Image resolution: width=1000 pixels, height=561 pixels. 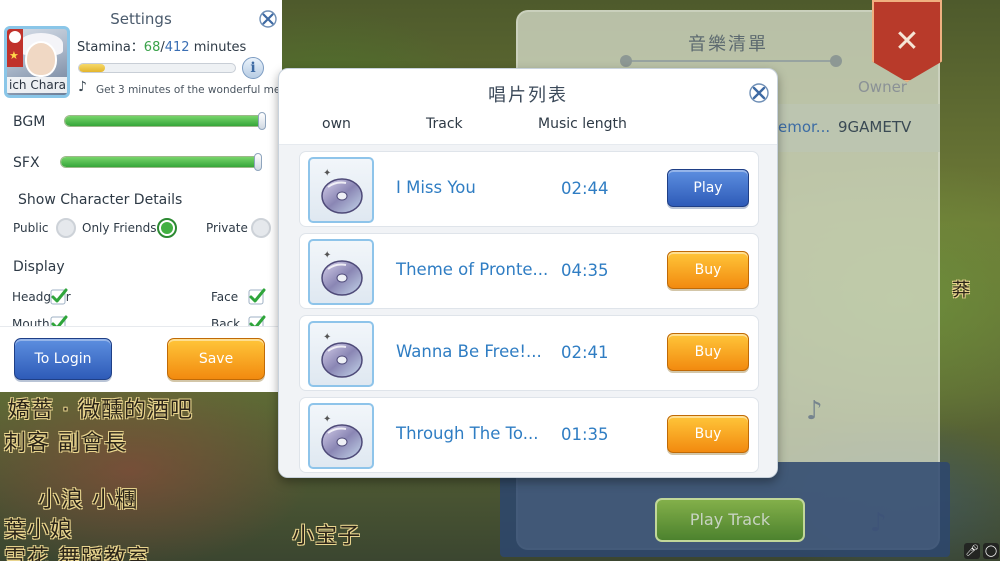 What do you see at coordinates (436, 187) in the screenshot?
I see `track-name: I Miss You` at bounding box center [436, 187].